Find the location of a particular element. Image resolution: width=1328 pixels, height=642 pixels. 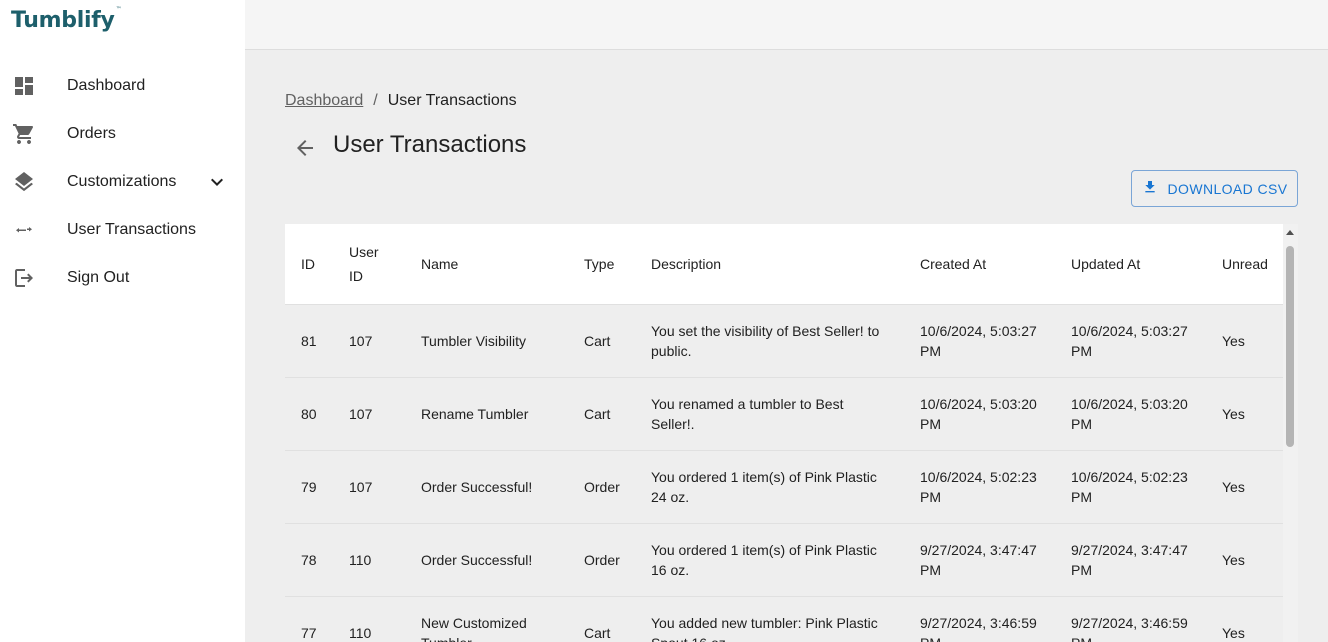

logout-icon is located at coordinates (24, 278).